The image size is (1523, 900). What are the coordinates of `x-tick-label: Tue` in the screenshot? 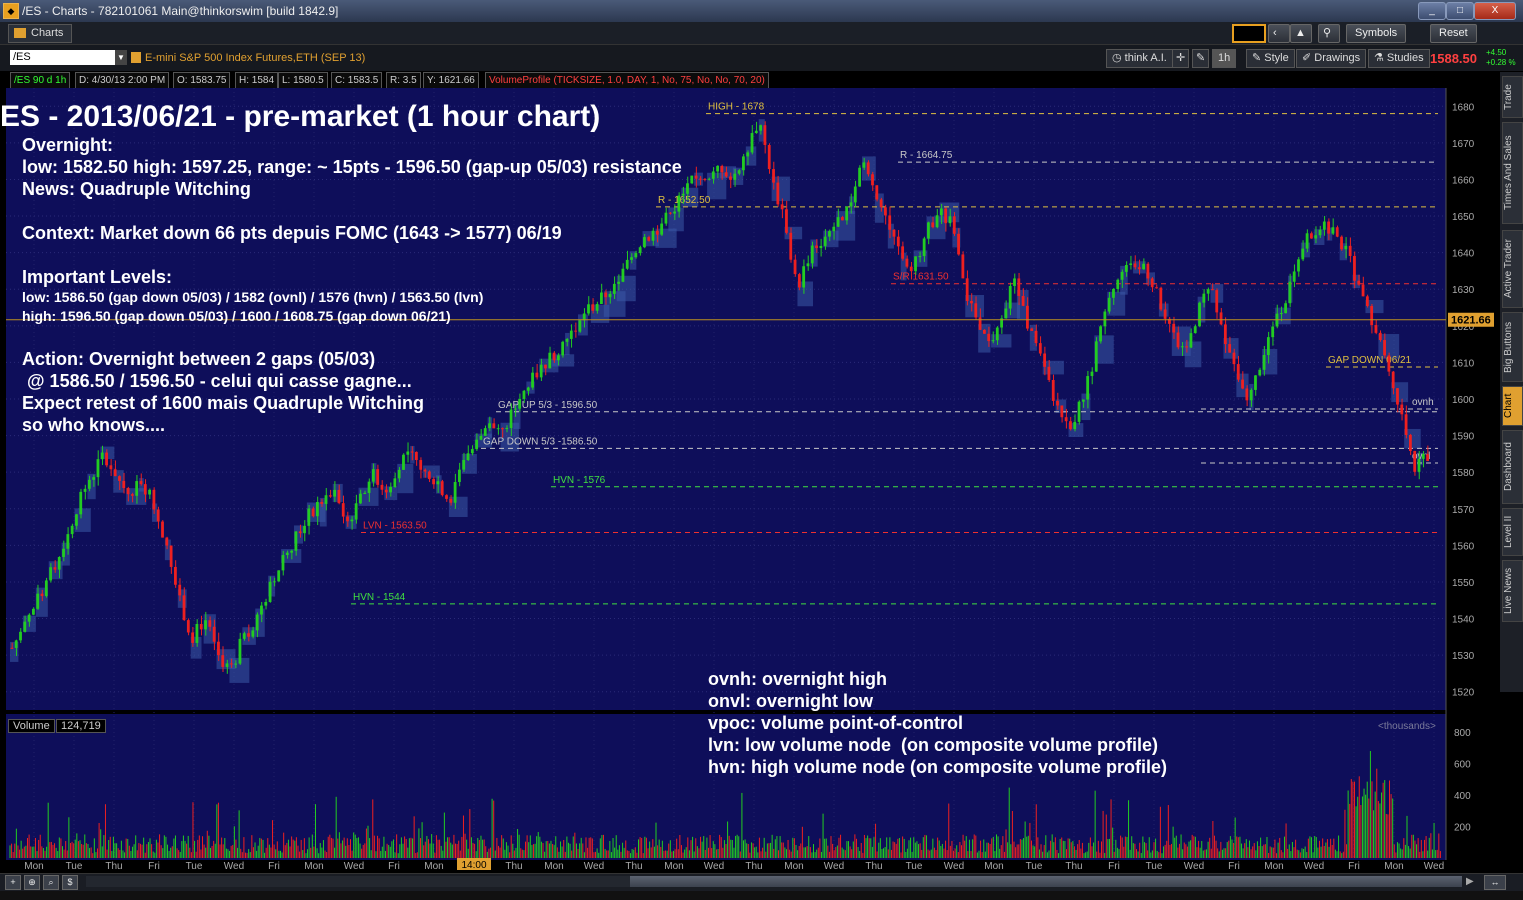 It's located at (194, 866).